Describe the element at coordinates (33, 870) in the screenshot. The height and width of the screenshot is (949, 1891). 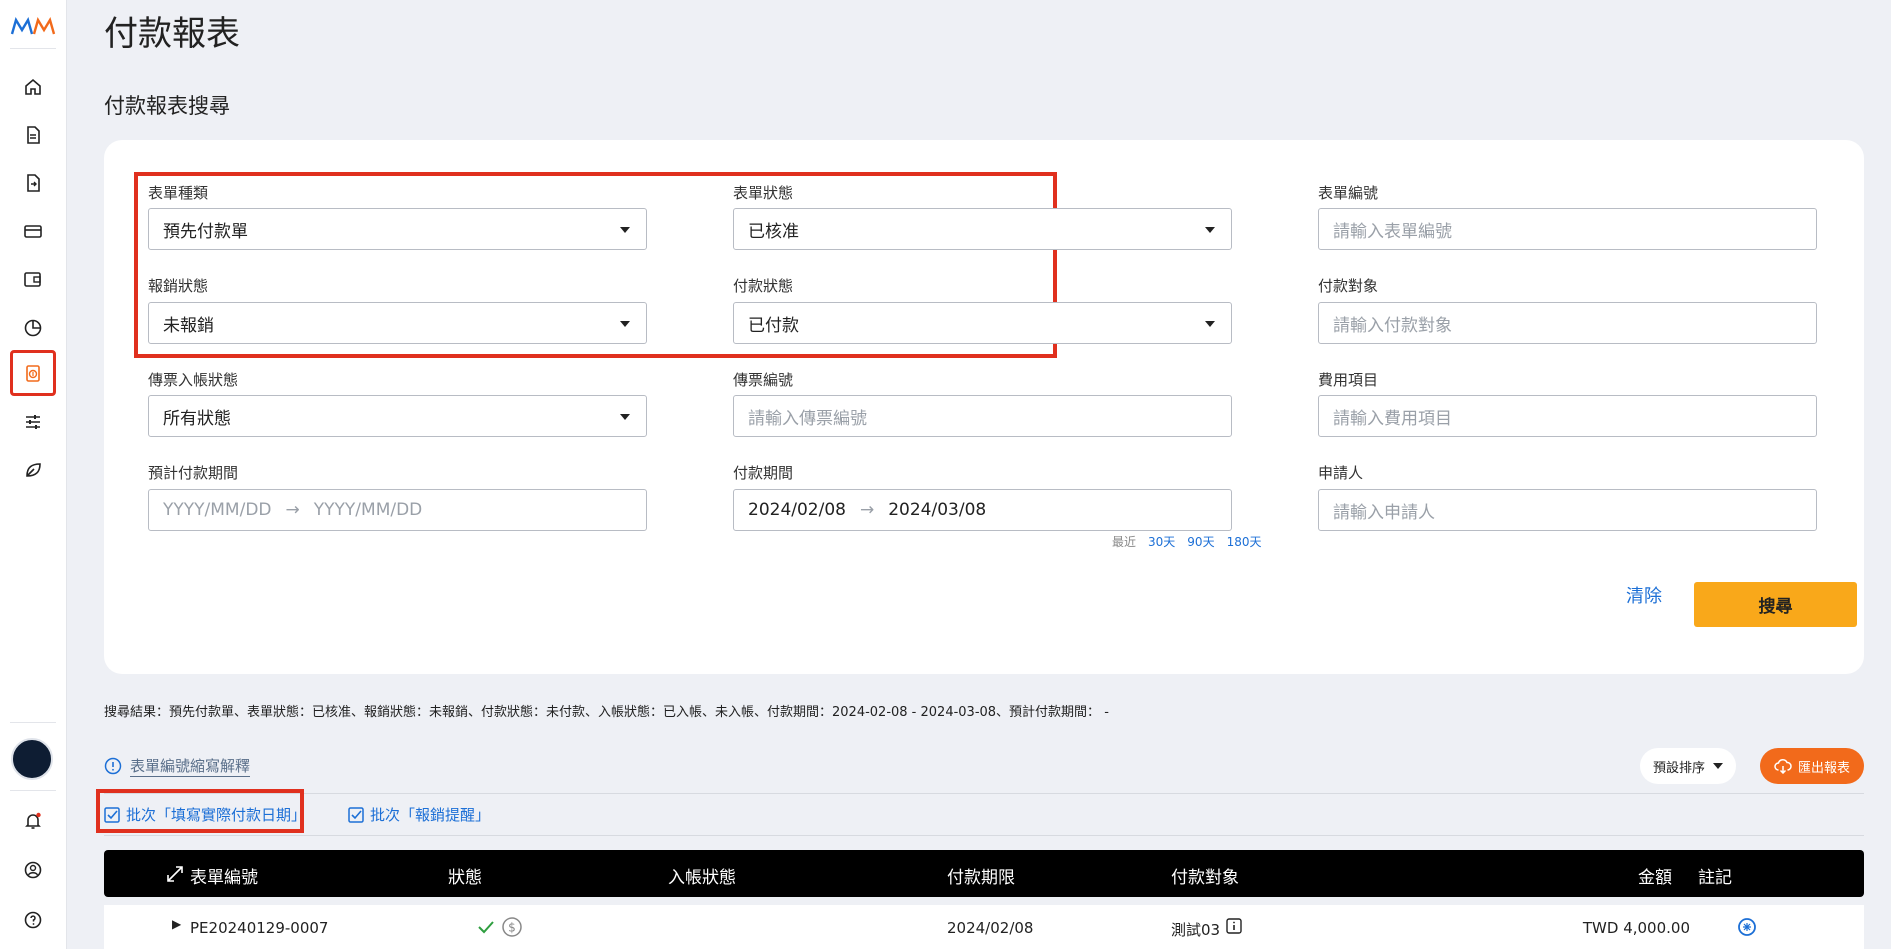
I see `user-icon` at that location.